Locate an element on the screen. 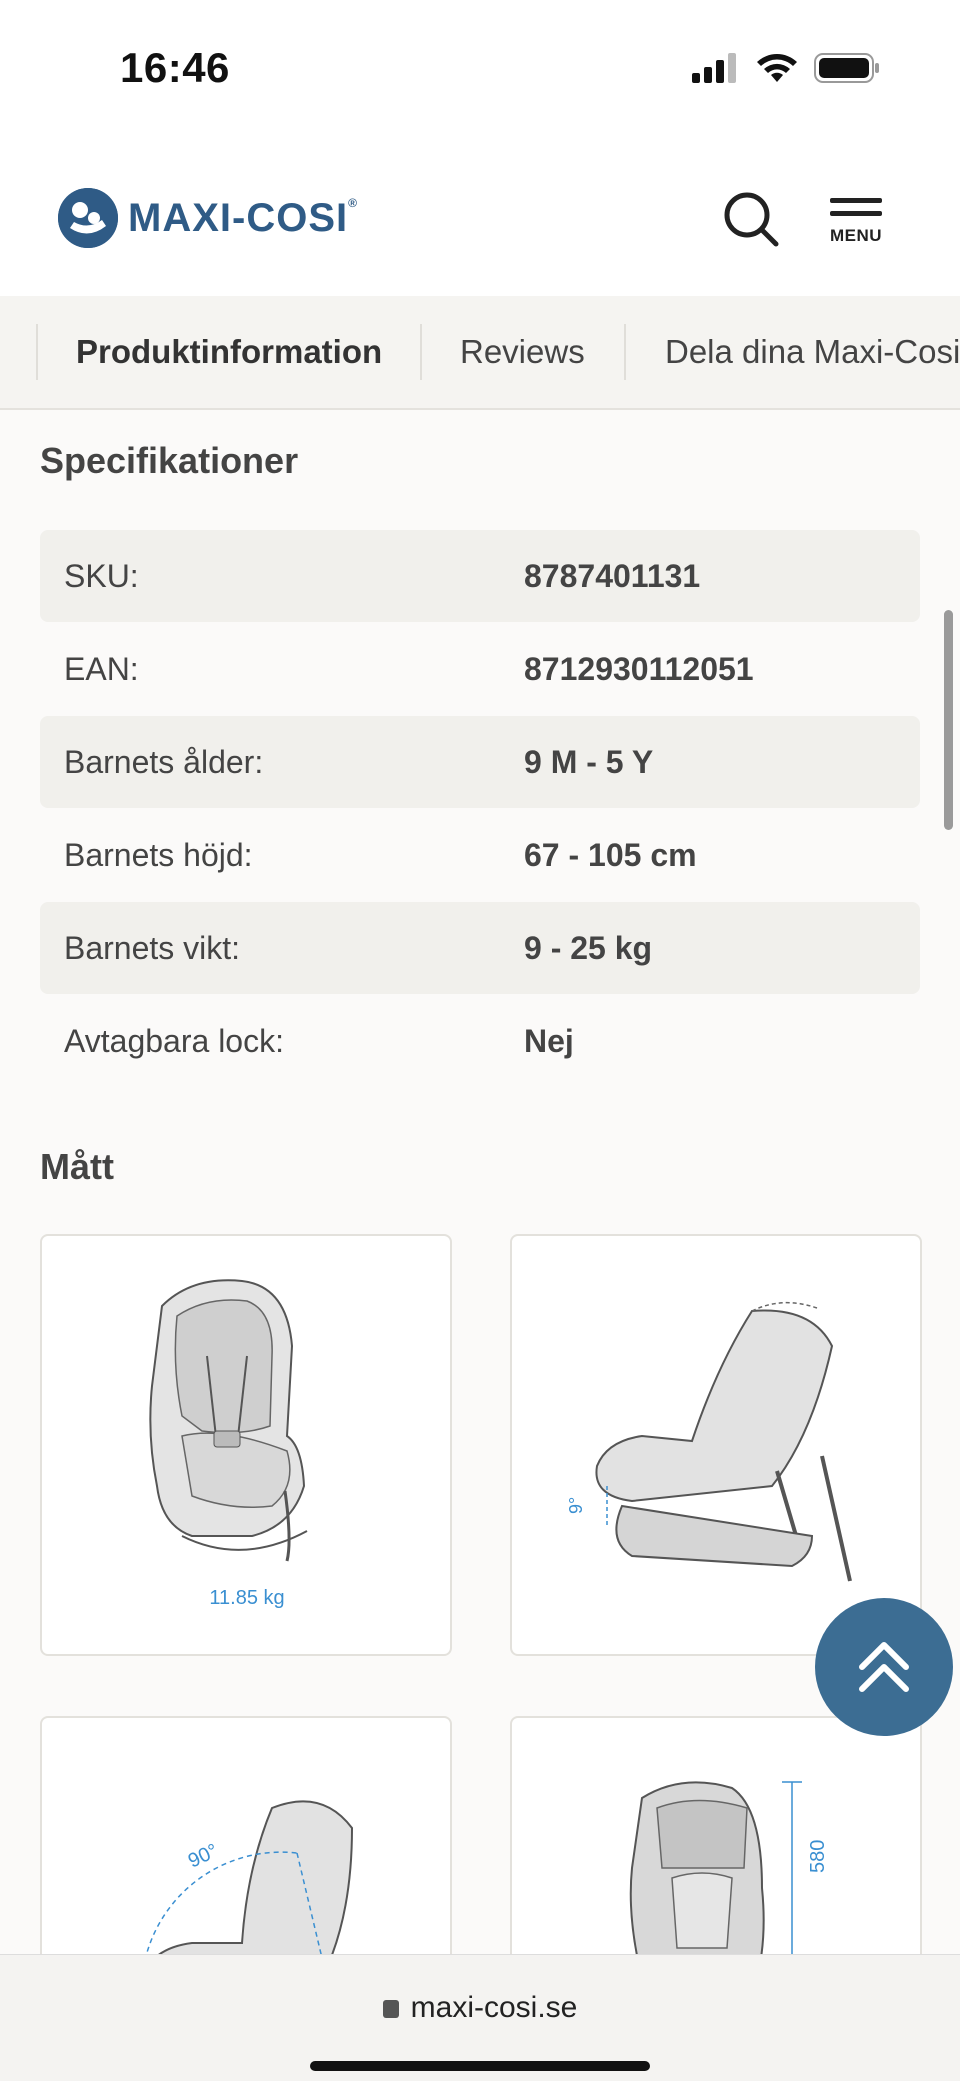 The width and height of the screenshot is (960, 2081). tab-dela-dina: Dela dina Maxi-Cosi is located at coordinates (812, 352).